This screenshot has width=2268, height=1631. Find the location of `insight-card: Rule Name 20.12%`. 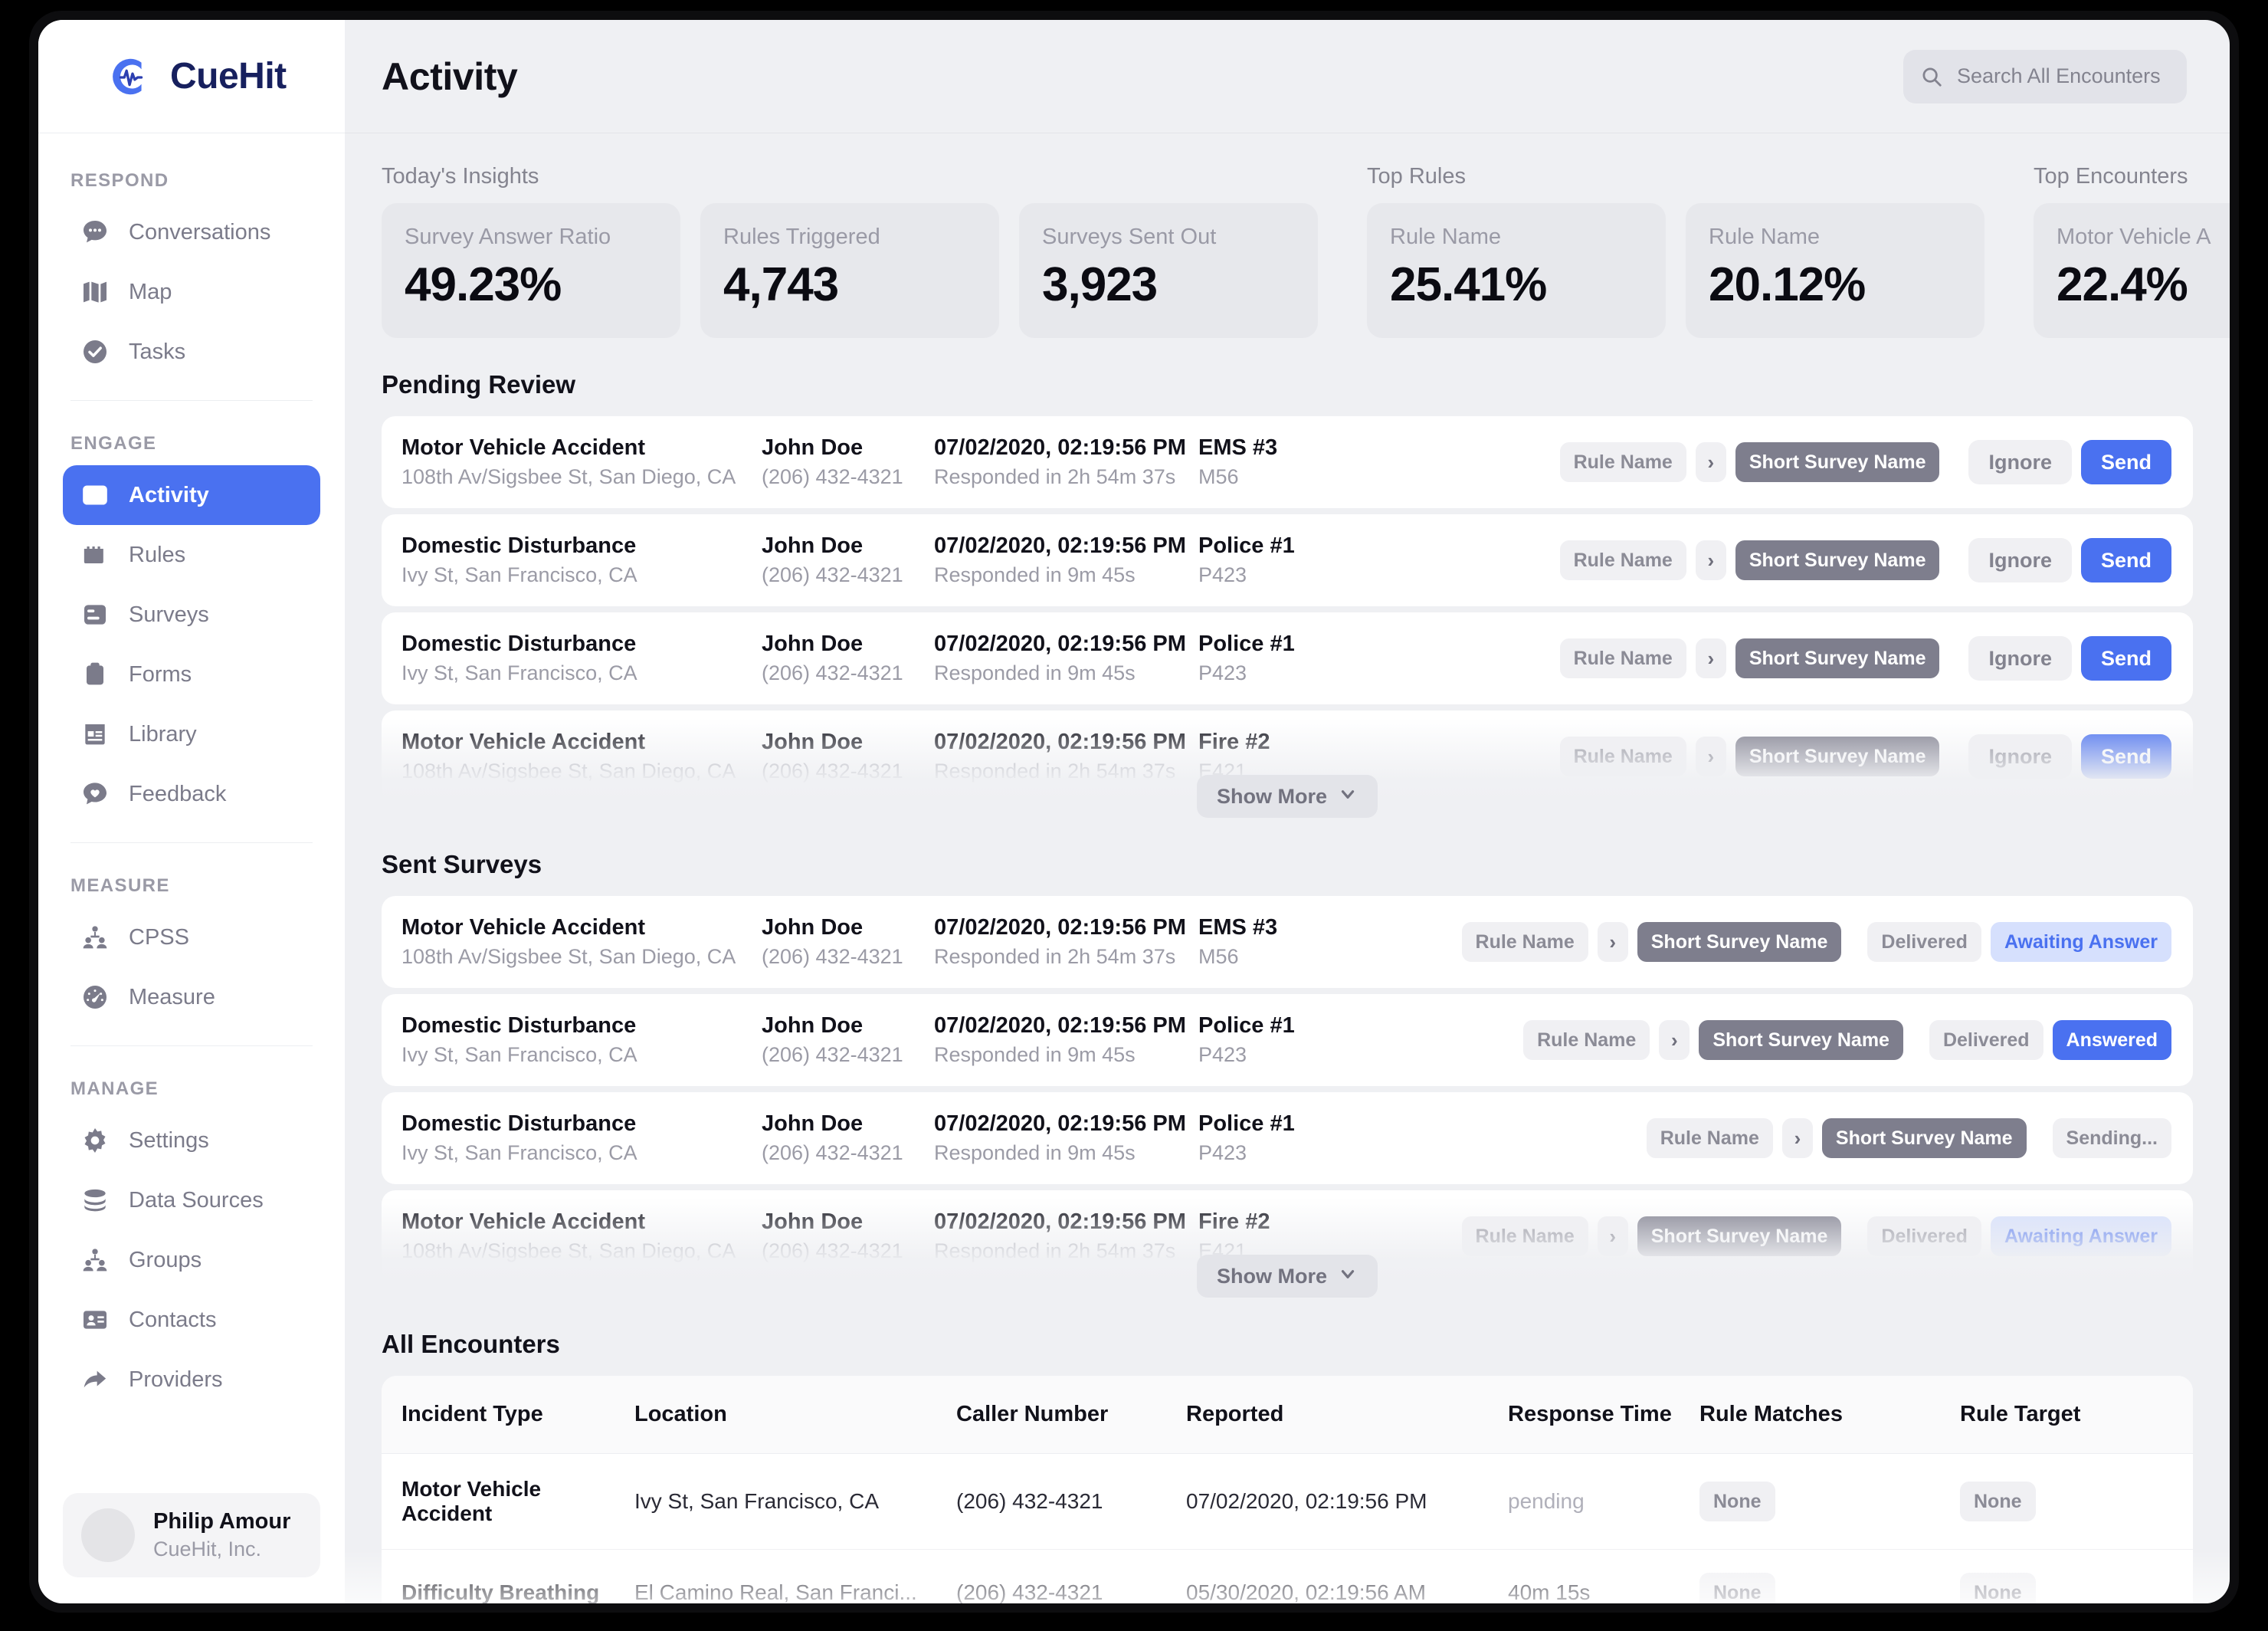

insight-card: Rule Name 20.12% is located at coordinates (1835, 270).